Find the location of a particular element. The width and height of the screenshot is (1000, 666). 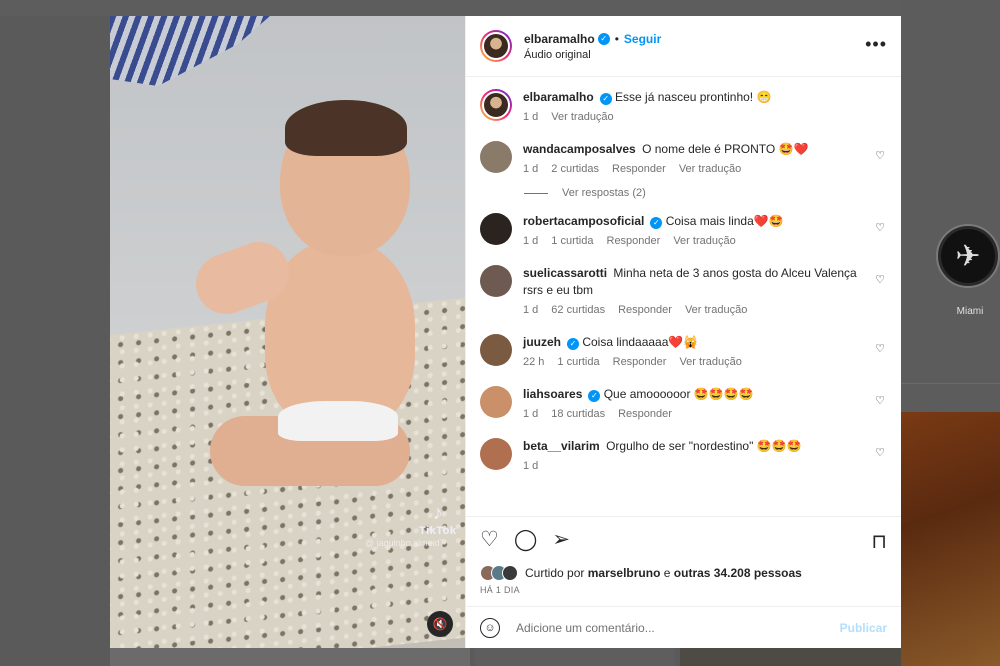

caption-time: 1 d is located at coordinates (530, 117).